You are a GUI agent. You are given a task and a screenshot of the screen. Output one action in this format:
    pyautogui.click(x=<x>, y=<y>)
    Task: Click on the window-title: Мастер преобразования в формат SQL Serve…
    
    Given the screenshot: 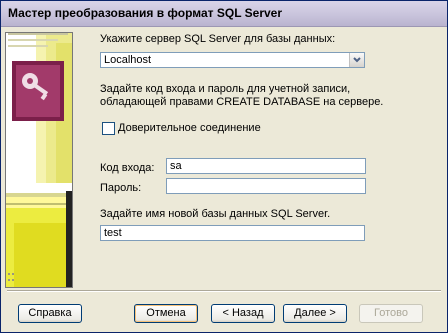 What is the action you would take?
    pyautogui.click(x=145, y=13)
    